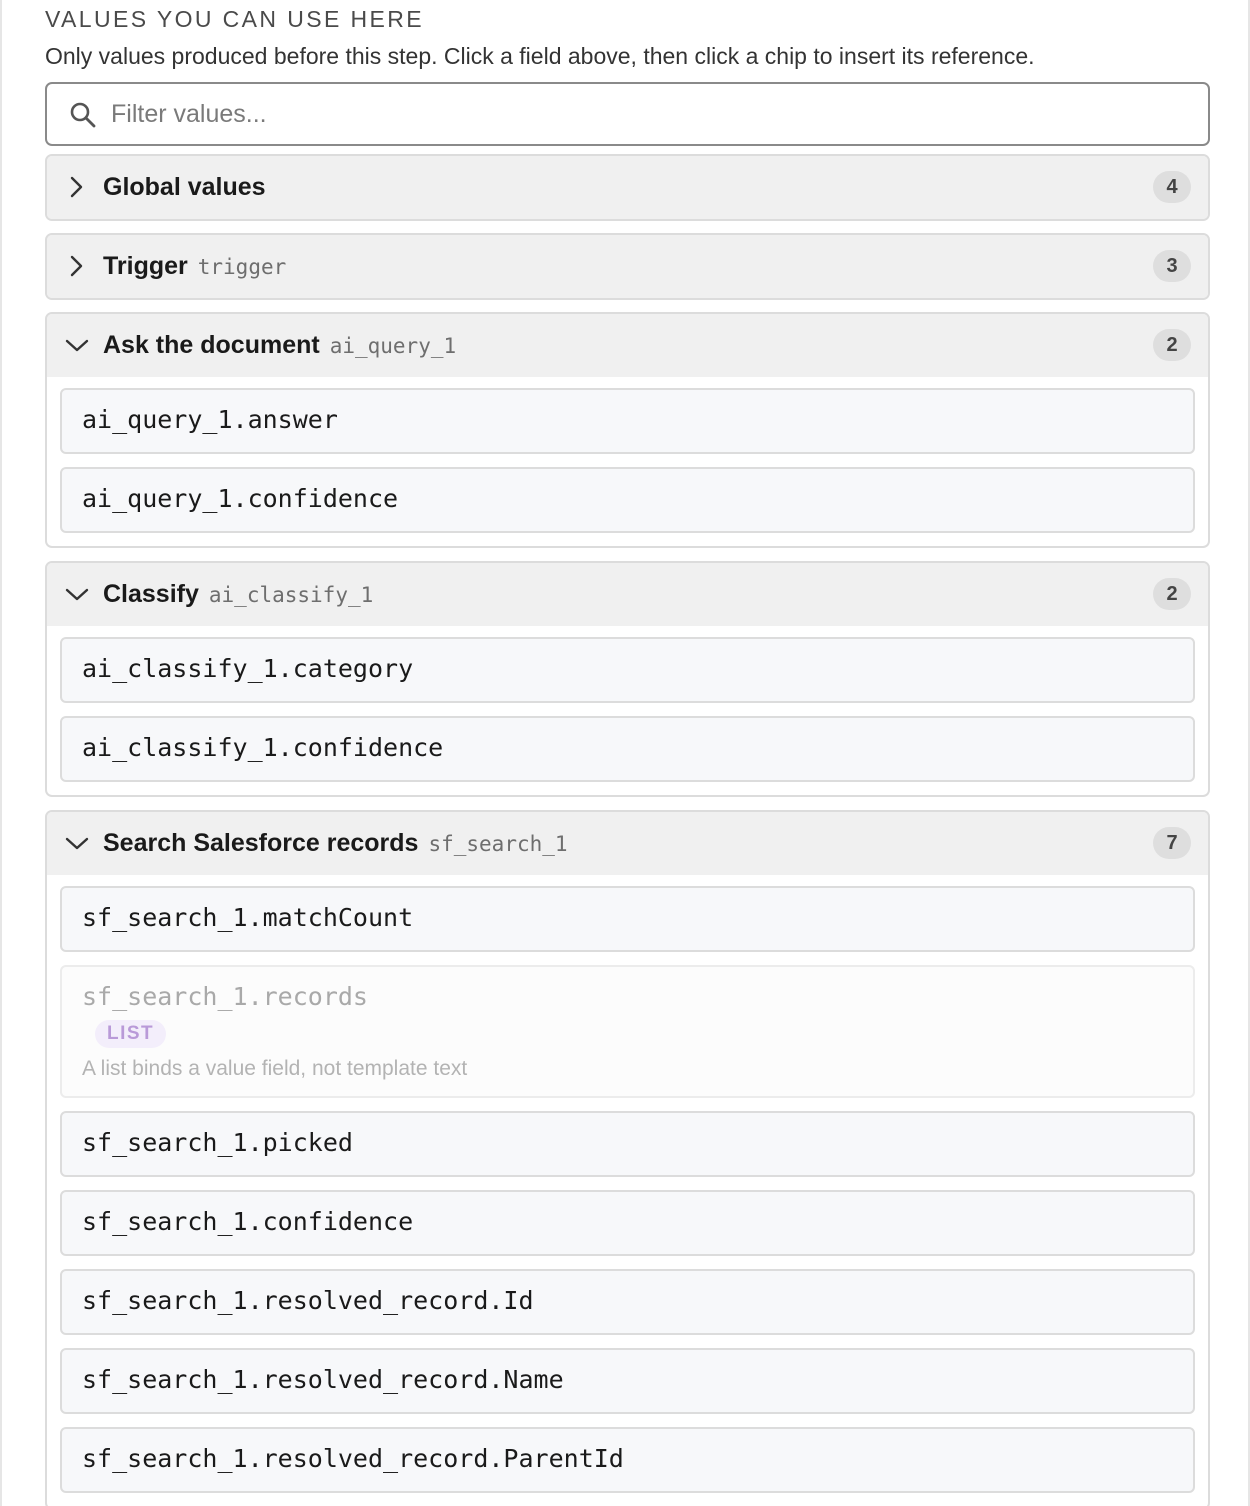 The width and height of the screenshot is (1250, 1506). I want to click on panel-heading: VALUES YOU CAN USE HERE, so click(234, 19).